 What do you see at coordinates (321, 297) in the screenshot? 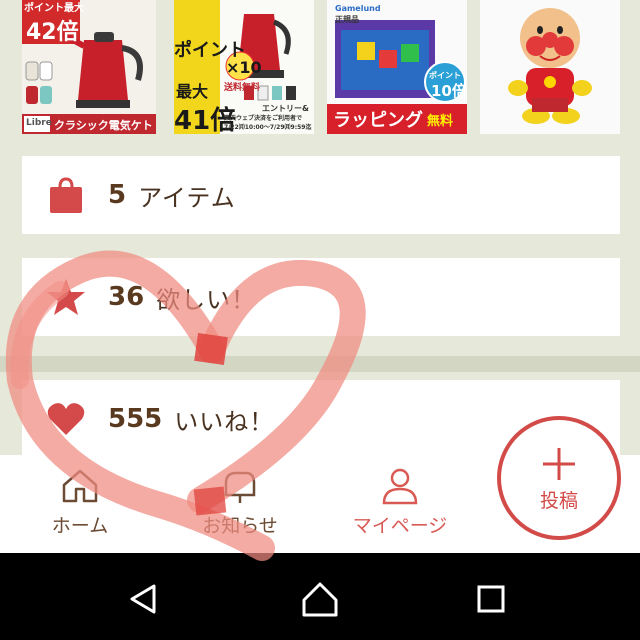
I see `stat-row-wants: 36 欲しい！` at bounding box center [321, 297].